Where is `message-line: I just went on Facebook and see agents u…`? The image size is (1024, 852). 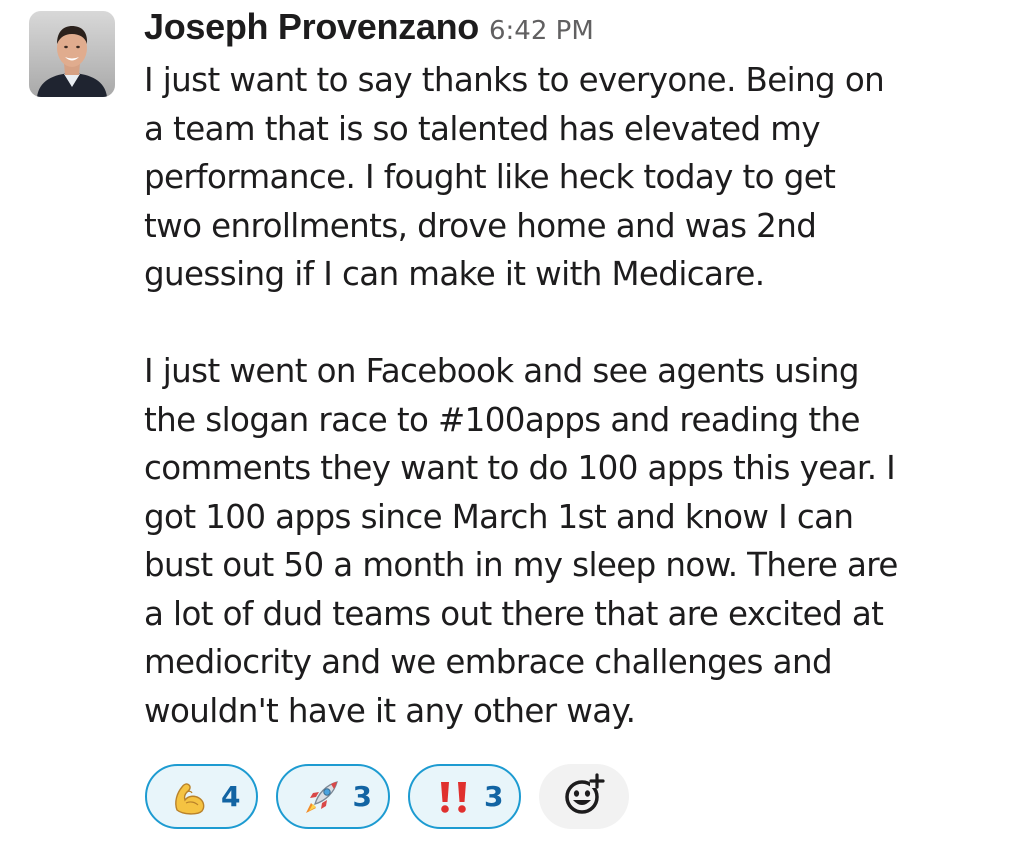 message-line: I just went on Facebook and see agents u… is located at coordinates (502, 371).